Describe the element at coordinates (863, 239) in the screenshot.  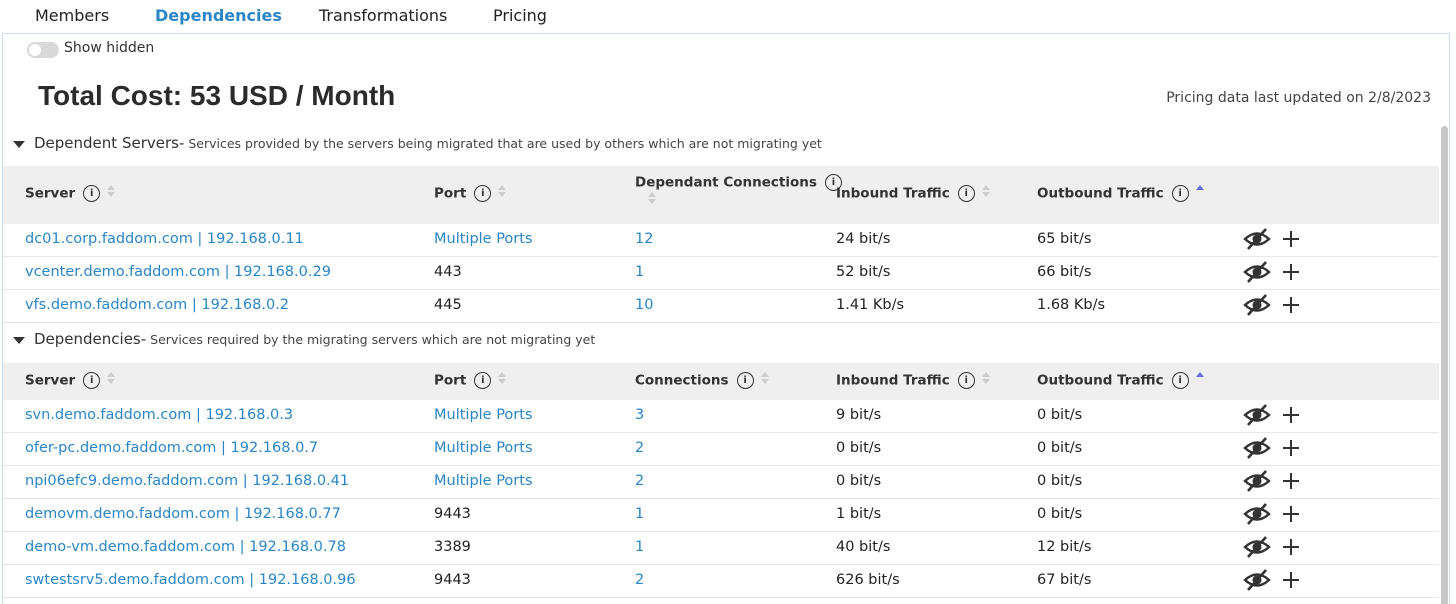
I see `inbound-traffic-cell: 24 bit/s` at that location.